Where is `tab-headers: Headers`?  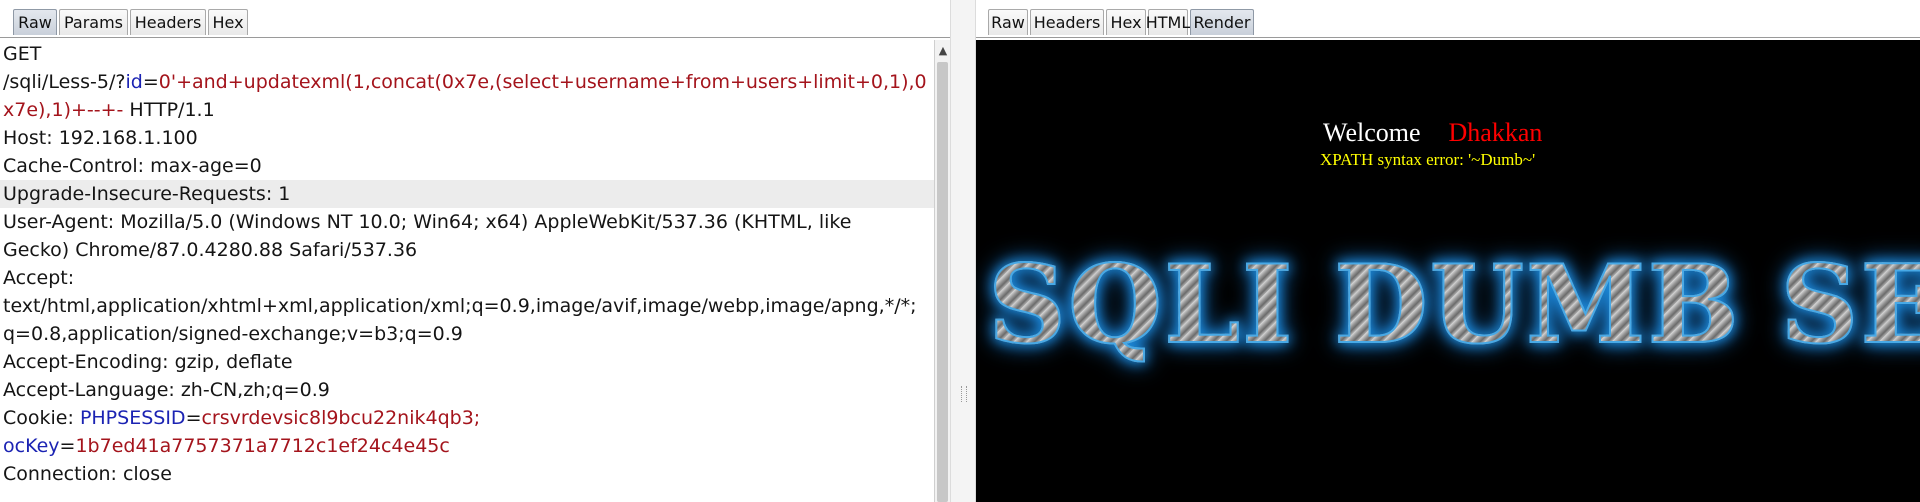 tab-headers: Headers is located at coordinates (168, 22).